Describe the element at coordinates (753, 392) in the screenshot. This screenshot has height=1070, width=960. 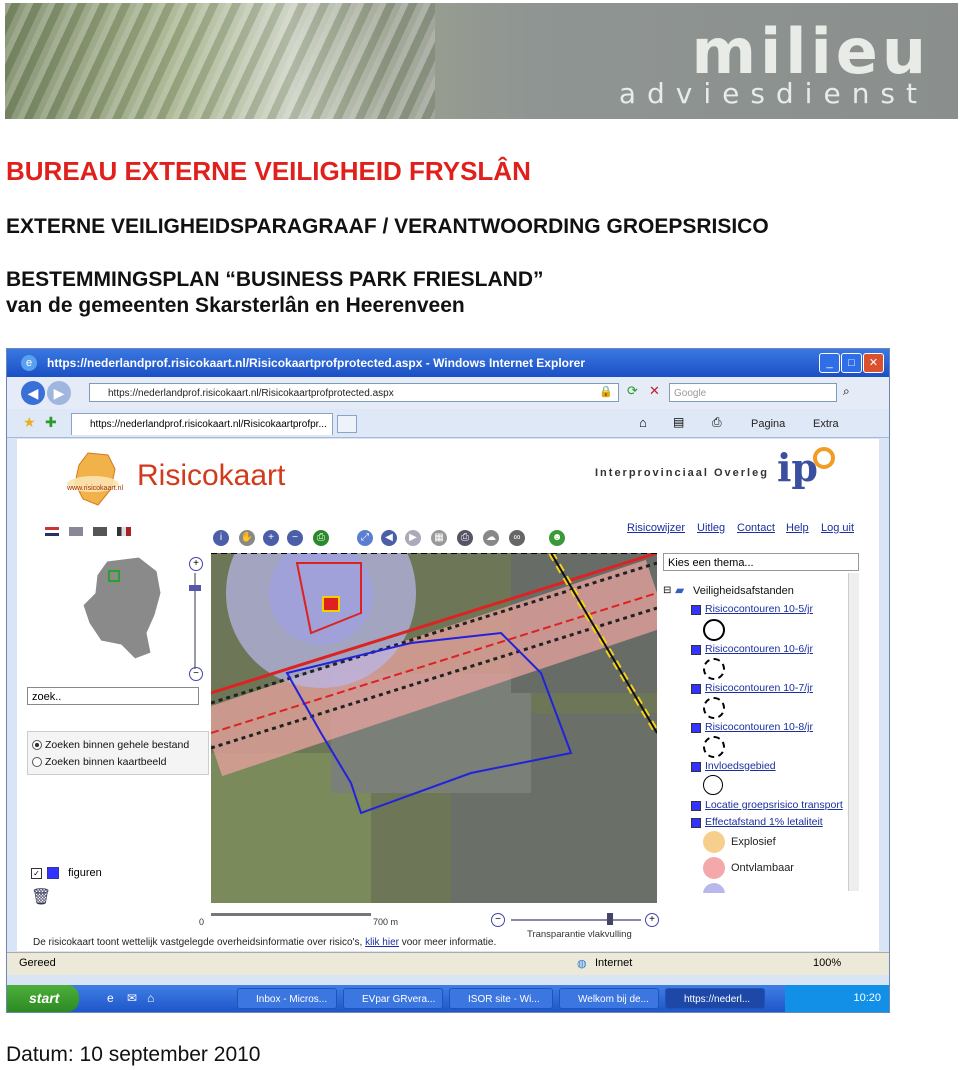
I see `search-input: Google` at that location.